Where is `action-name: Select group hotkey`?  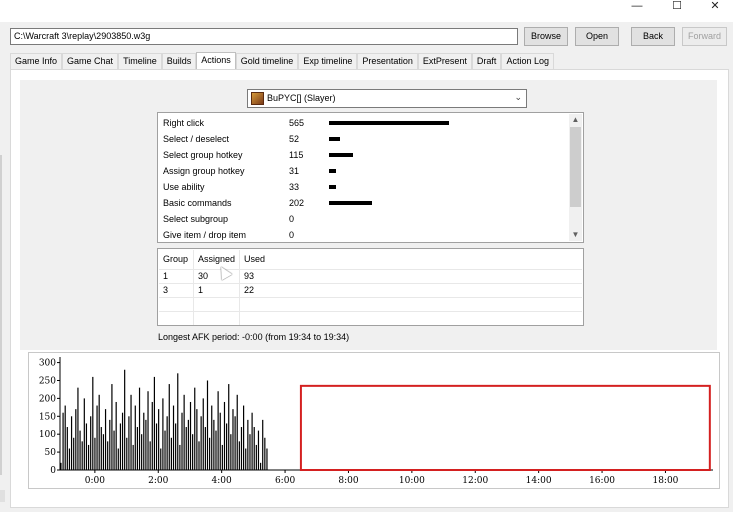 action-name: Select group hotkey is located at coordinates (203, 155).